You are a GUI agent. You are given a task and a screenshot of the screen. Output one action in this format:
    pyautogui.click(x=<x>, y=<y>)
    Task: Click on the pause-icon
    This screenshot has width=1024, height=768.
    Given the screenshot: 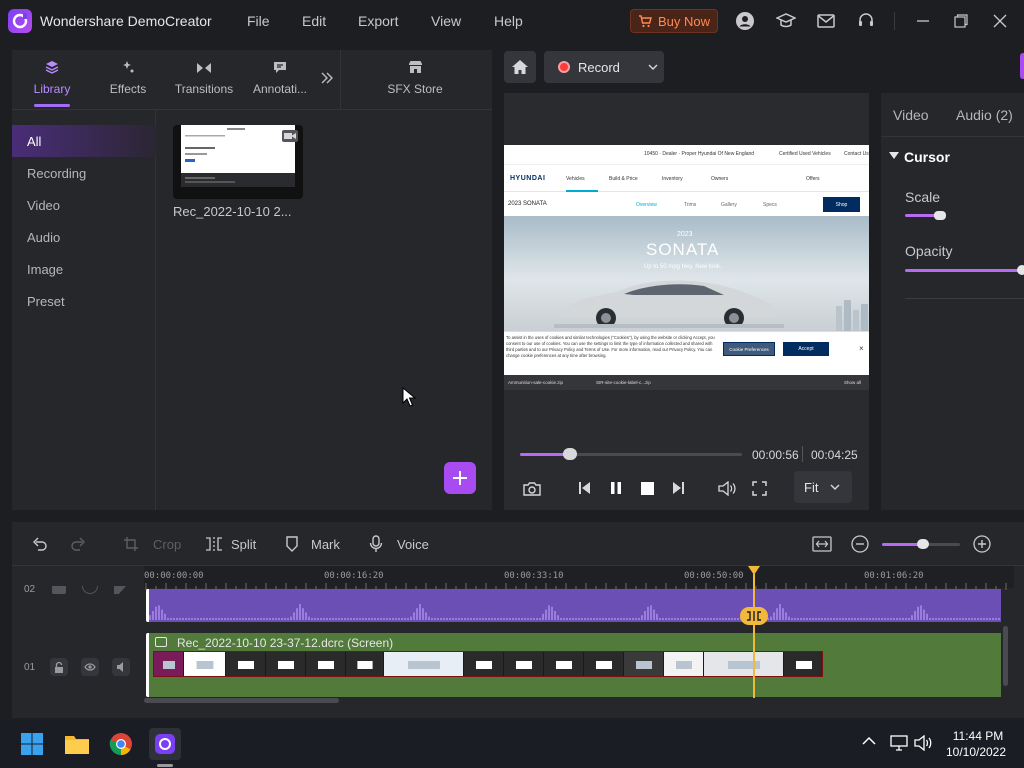 What is the action you would take?
    pyautogui.click(x=616, y=488)
    